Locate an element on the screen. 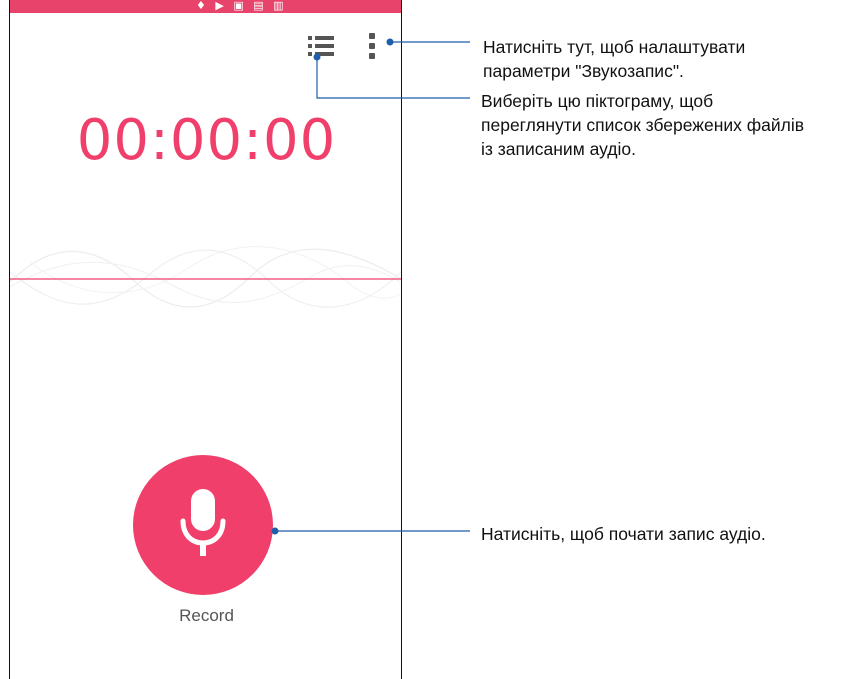  callout-file-list-line-3: із записаним аудіо. is located at coordinates (558, 149).